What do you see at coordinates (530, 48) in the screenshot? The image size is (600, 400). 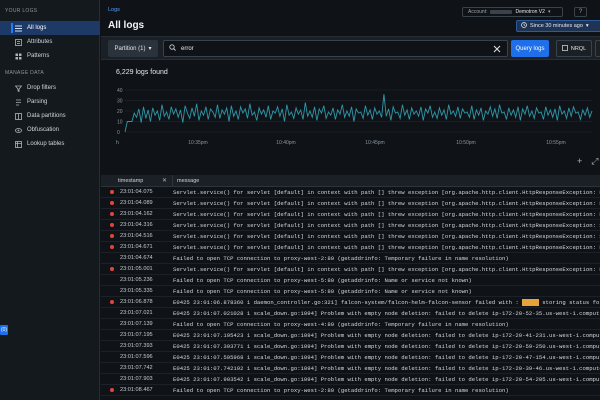 I see `query-logs-button: Query logs` at bounding box center [530, 48].